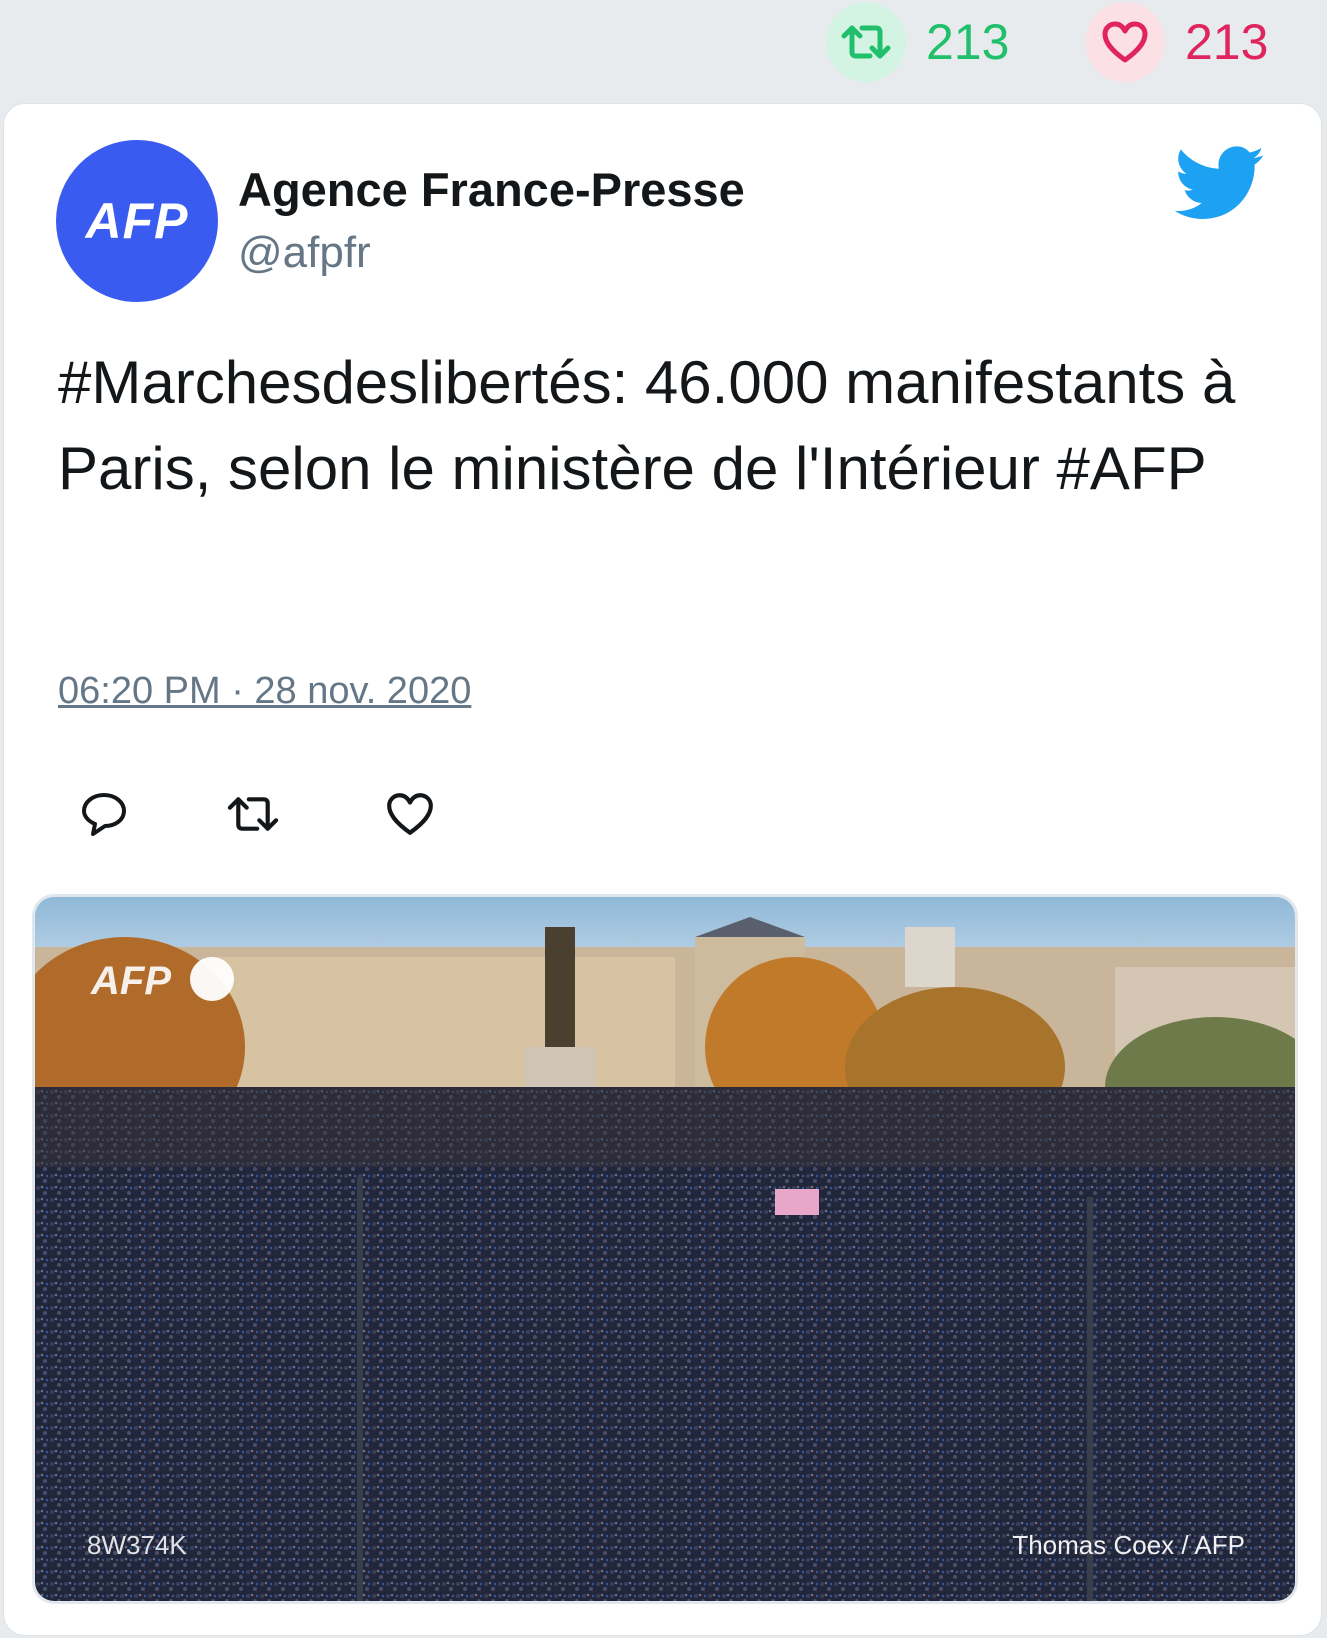 The image size is (1327, 1638). Describe the element at coordinates (137, 1545) in the screenshot. I see `media-ref-code: 8W374K` at that location.